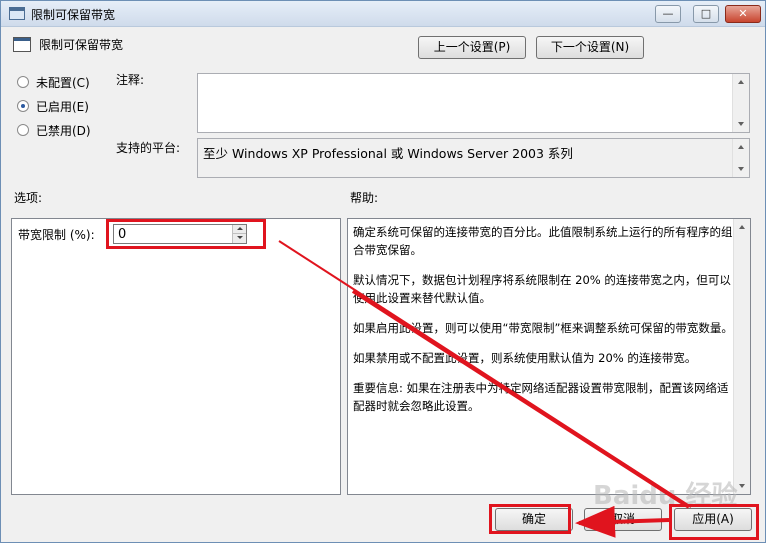 This screenshot has height=544, width=766. I want to click on options-label: 选项:, so click(28, 198).